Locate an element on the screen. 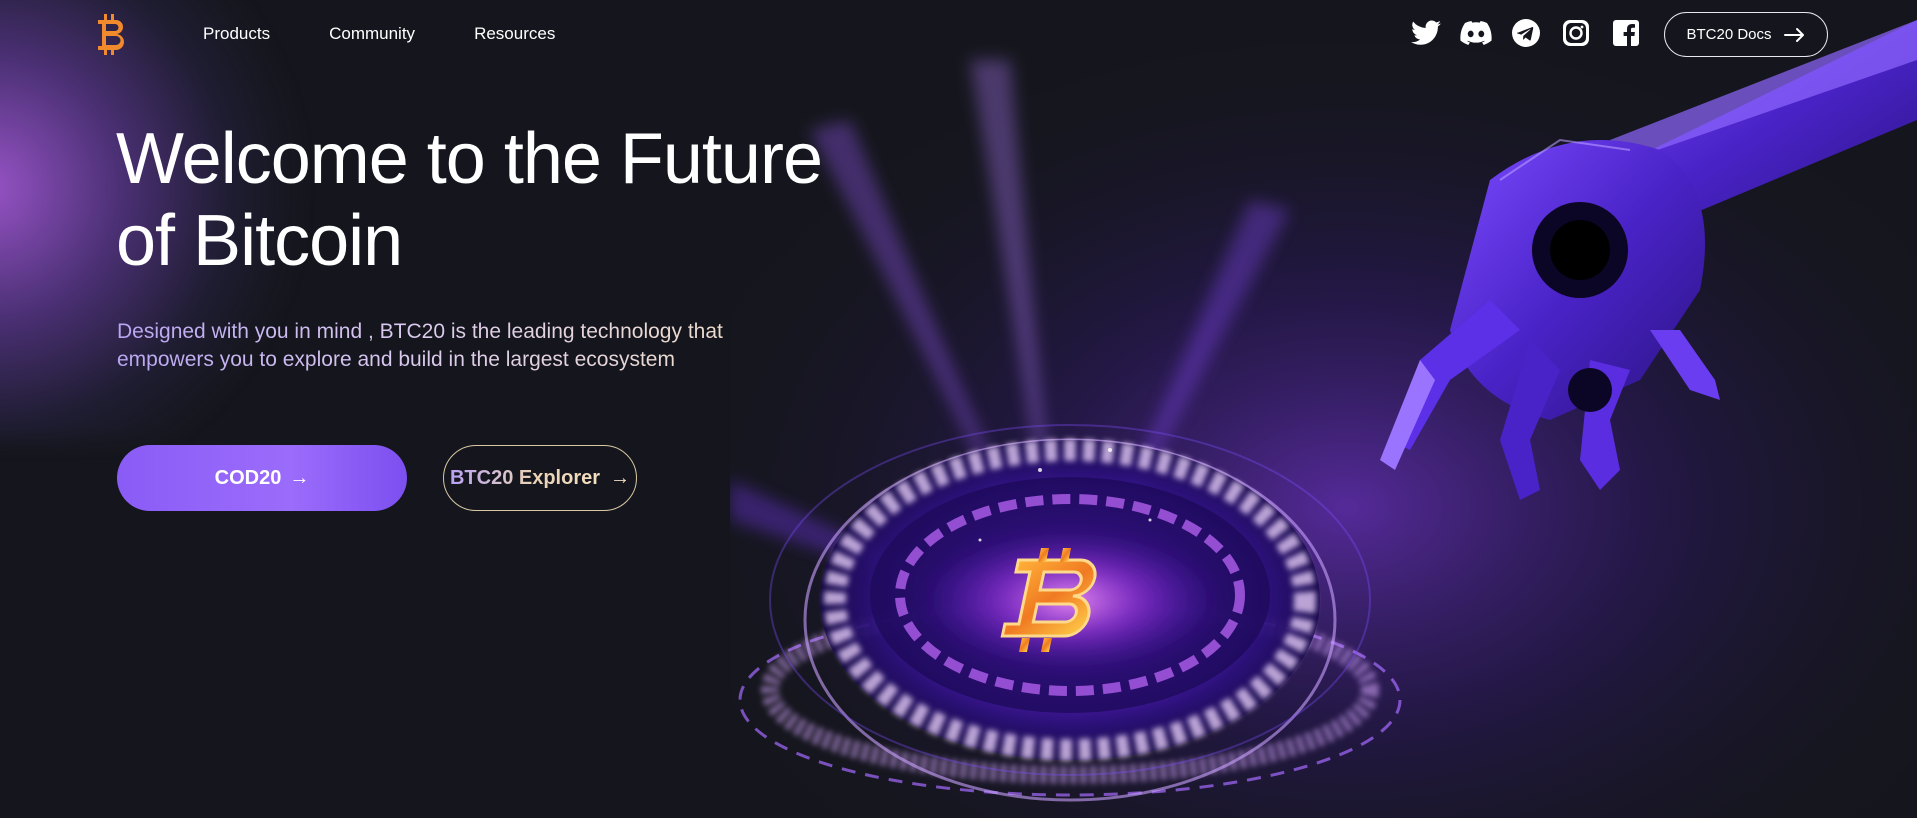 The height and width of the screenshot is (818, 1917). instagram-icon is located at coordinates (1576, 33).